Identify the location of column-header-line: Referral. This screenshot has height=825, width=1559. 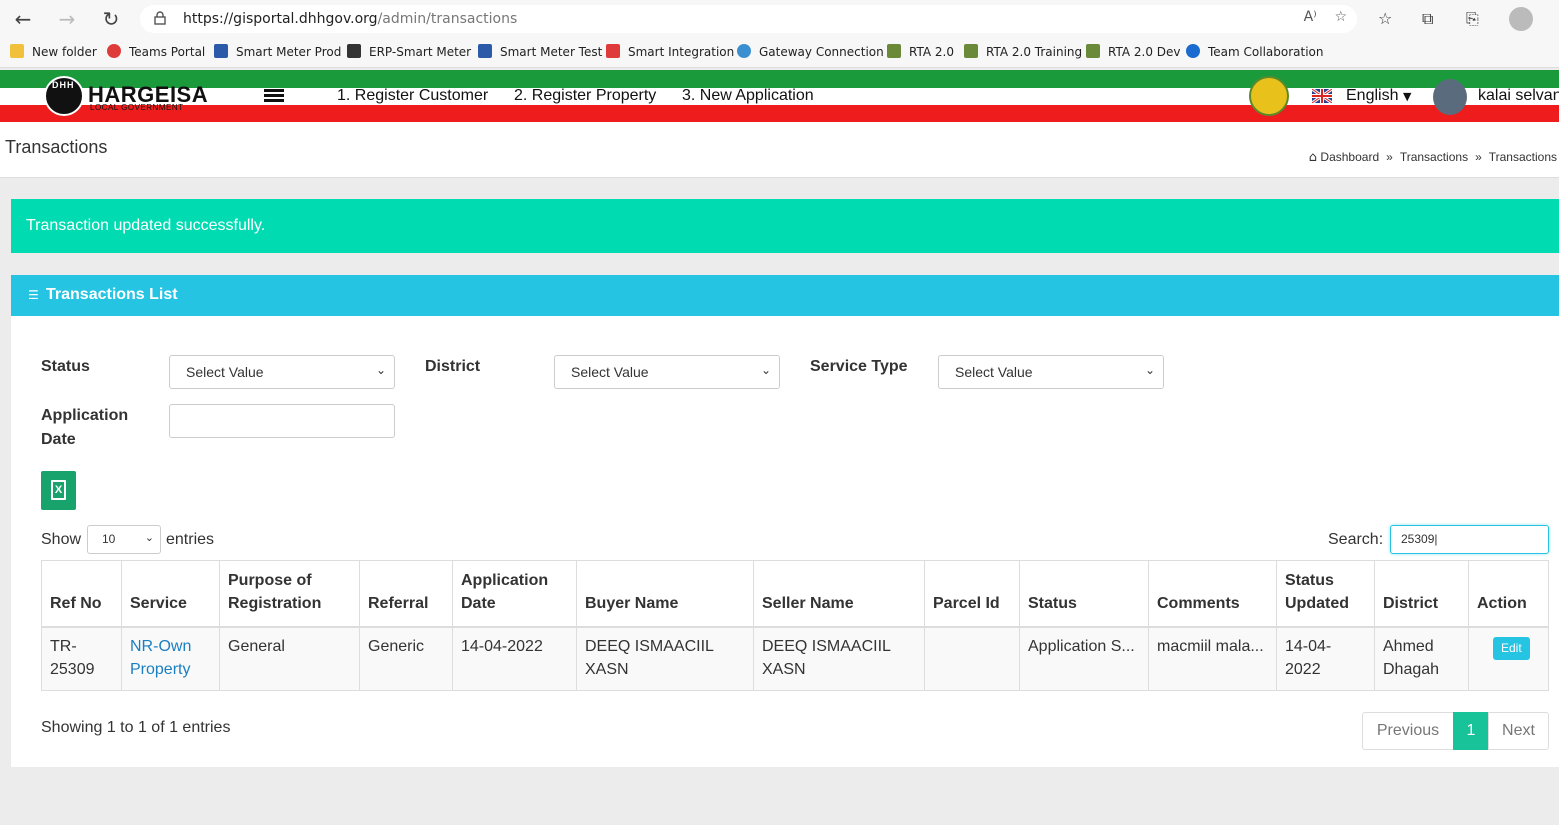
(398, 603).